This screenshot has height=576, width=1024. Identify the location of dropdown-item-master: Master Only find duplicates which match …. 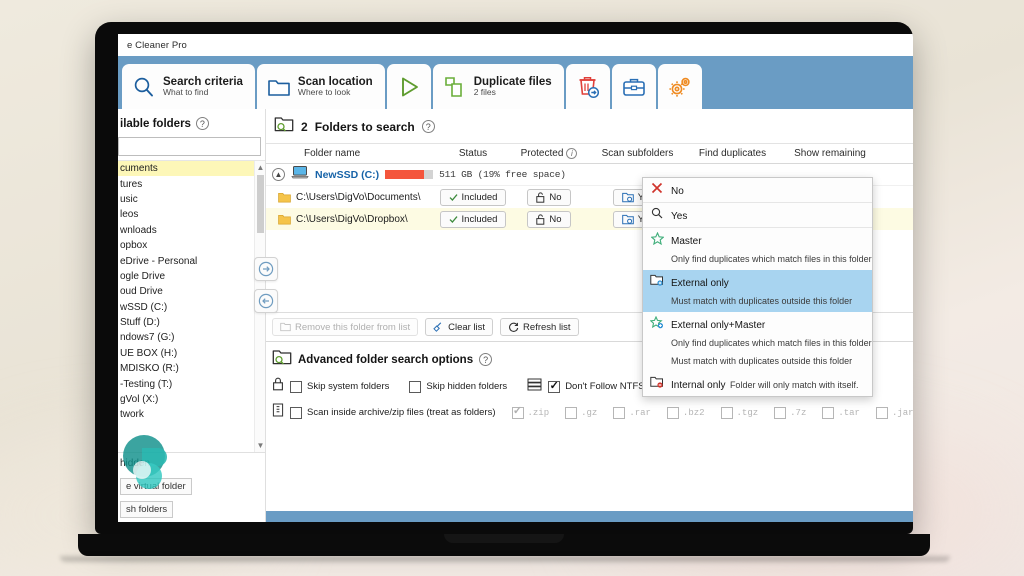
(757, 249).